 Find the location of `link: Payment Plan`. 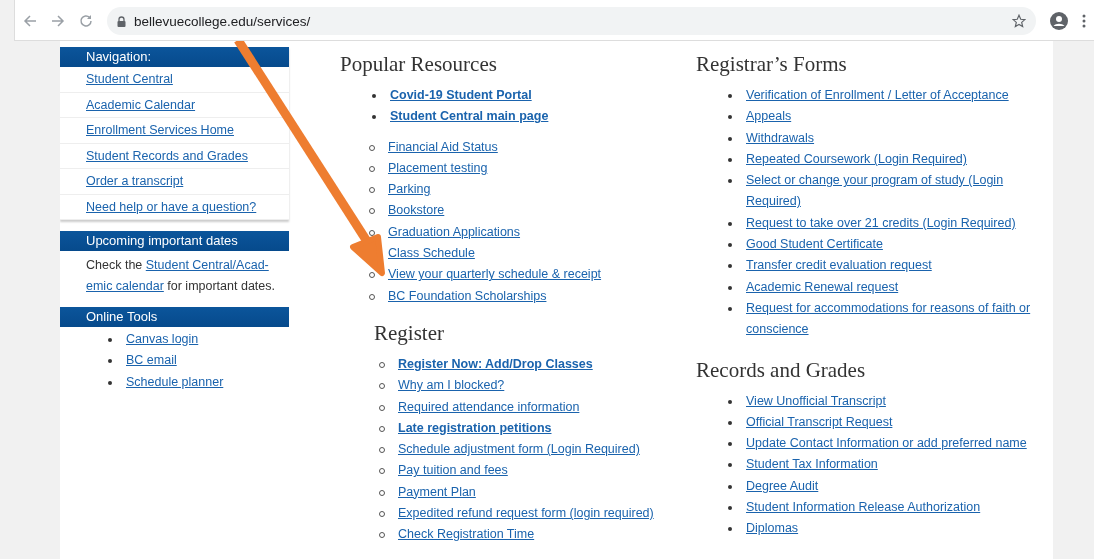

link: Payment Plan is located at coordinates (437, 492).